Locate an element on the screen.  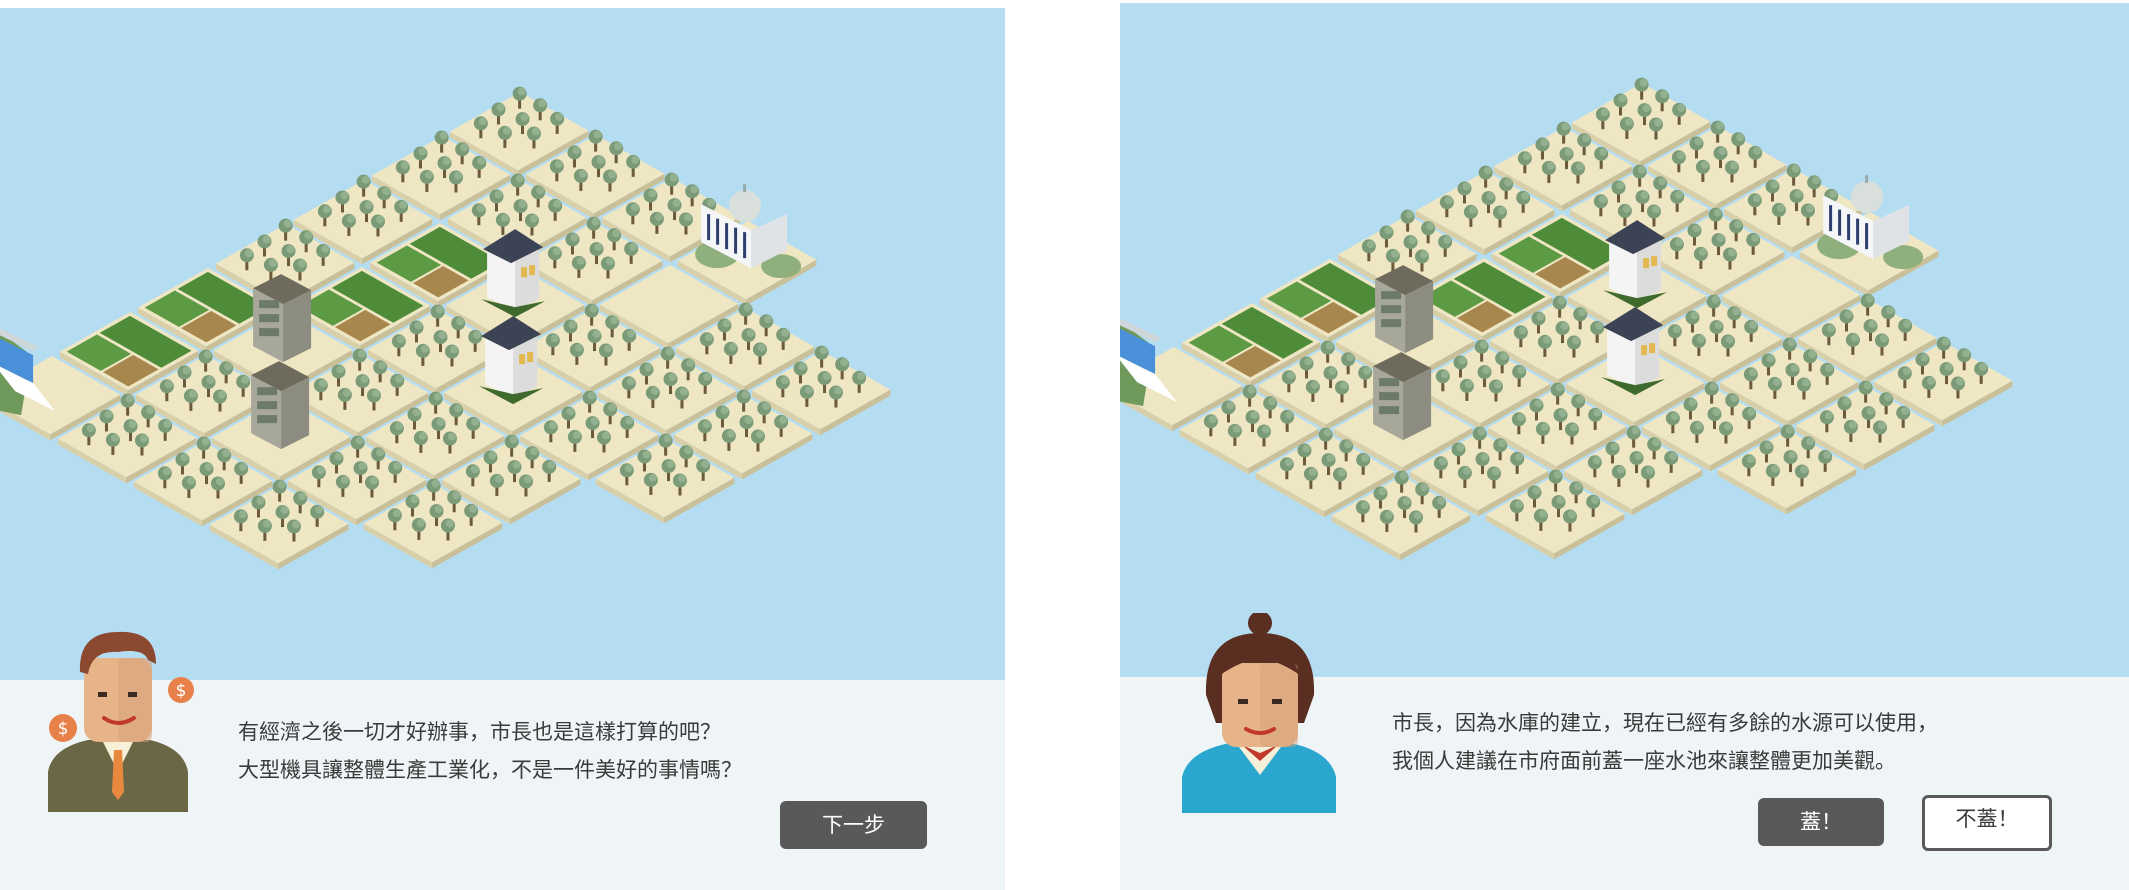
decline-button: 不蓋！ is located at coordinates (1987, 823).